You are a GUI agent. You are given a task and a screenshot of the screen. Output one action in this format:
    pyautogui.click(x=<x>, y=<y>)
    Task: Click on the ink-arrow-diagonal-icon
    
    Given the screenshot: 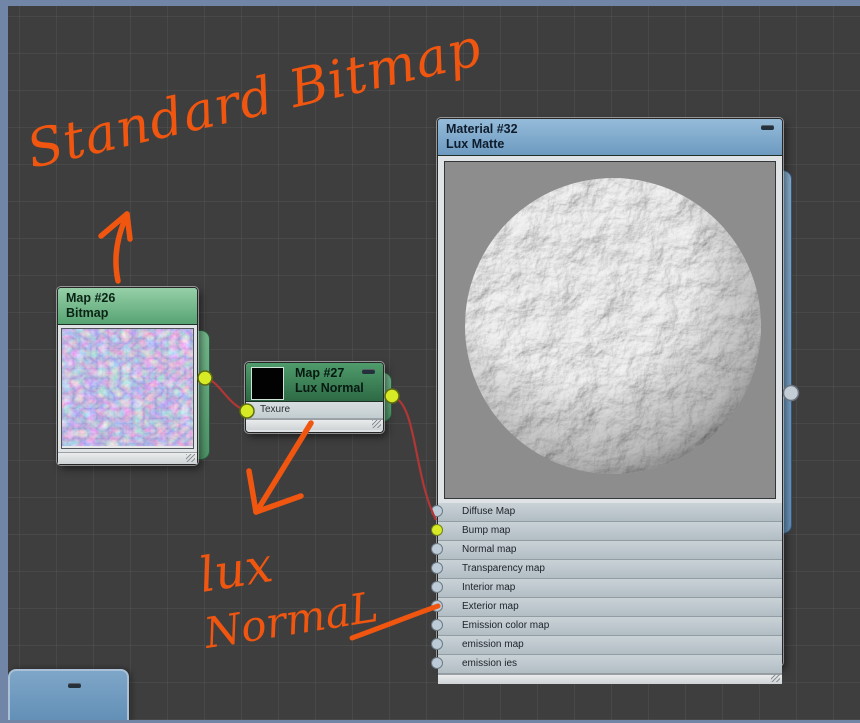 What is the action you would take?
    pyautogui.click(x=280, y=467)
    